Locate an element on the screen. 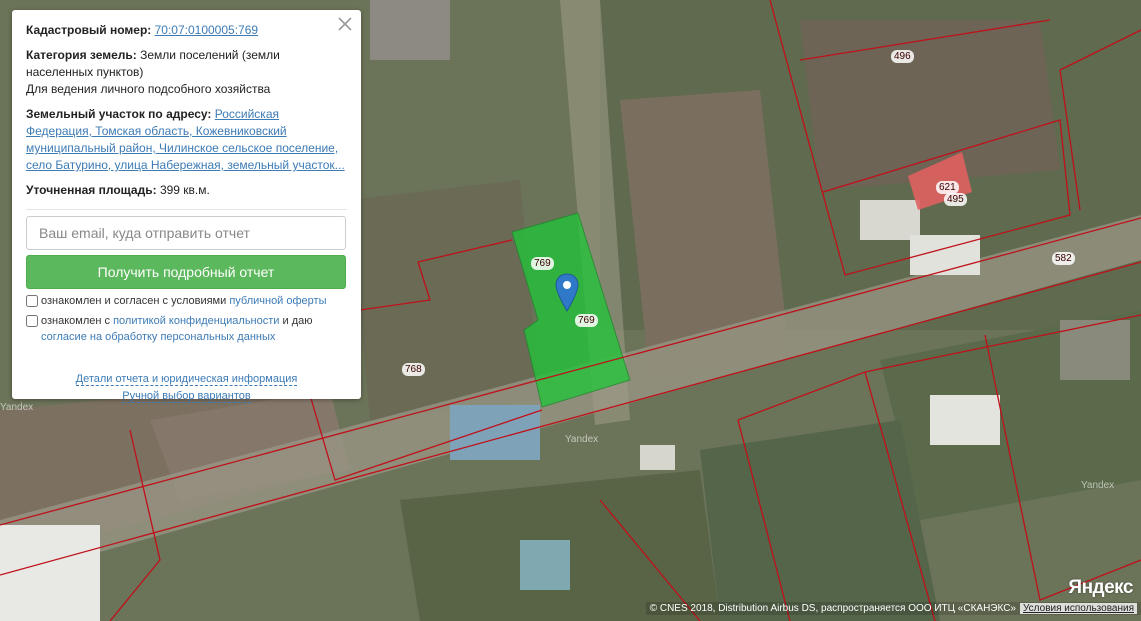  area-value: 399 кв.м. is located at coordinates (184, 190).